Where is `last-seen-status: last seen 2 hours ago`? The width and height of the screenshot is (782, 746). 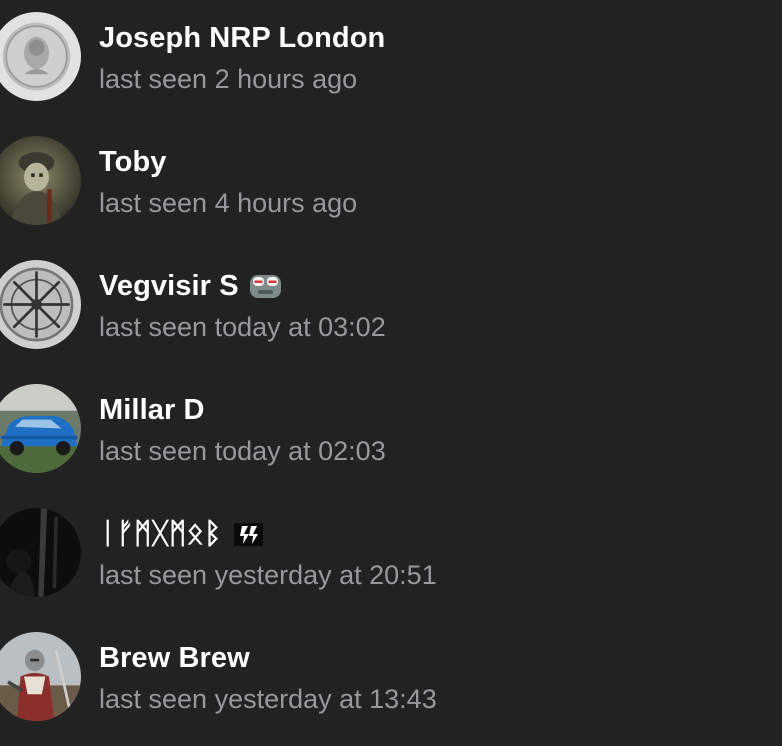
last-seen-status: last seen 2 hours ago is located at coordinates (228, 79).